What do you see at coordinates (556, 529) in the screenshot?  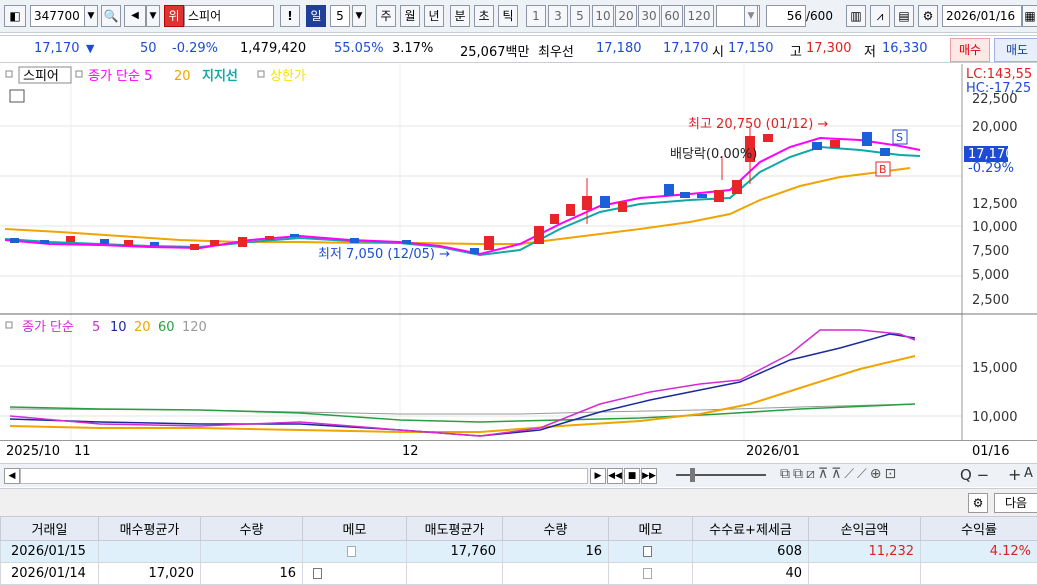 I see `col-sell-qty: 수량` at bounding box center [556, 529].